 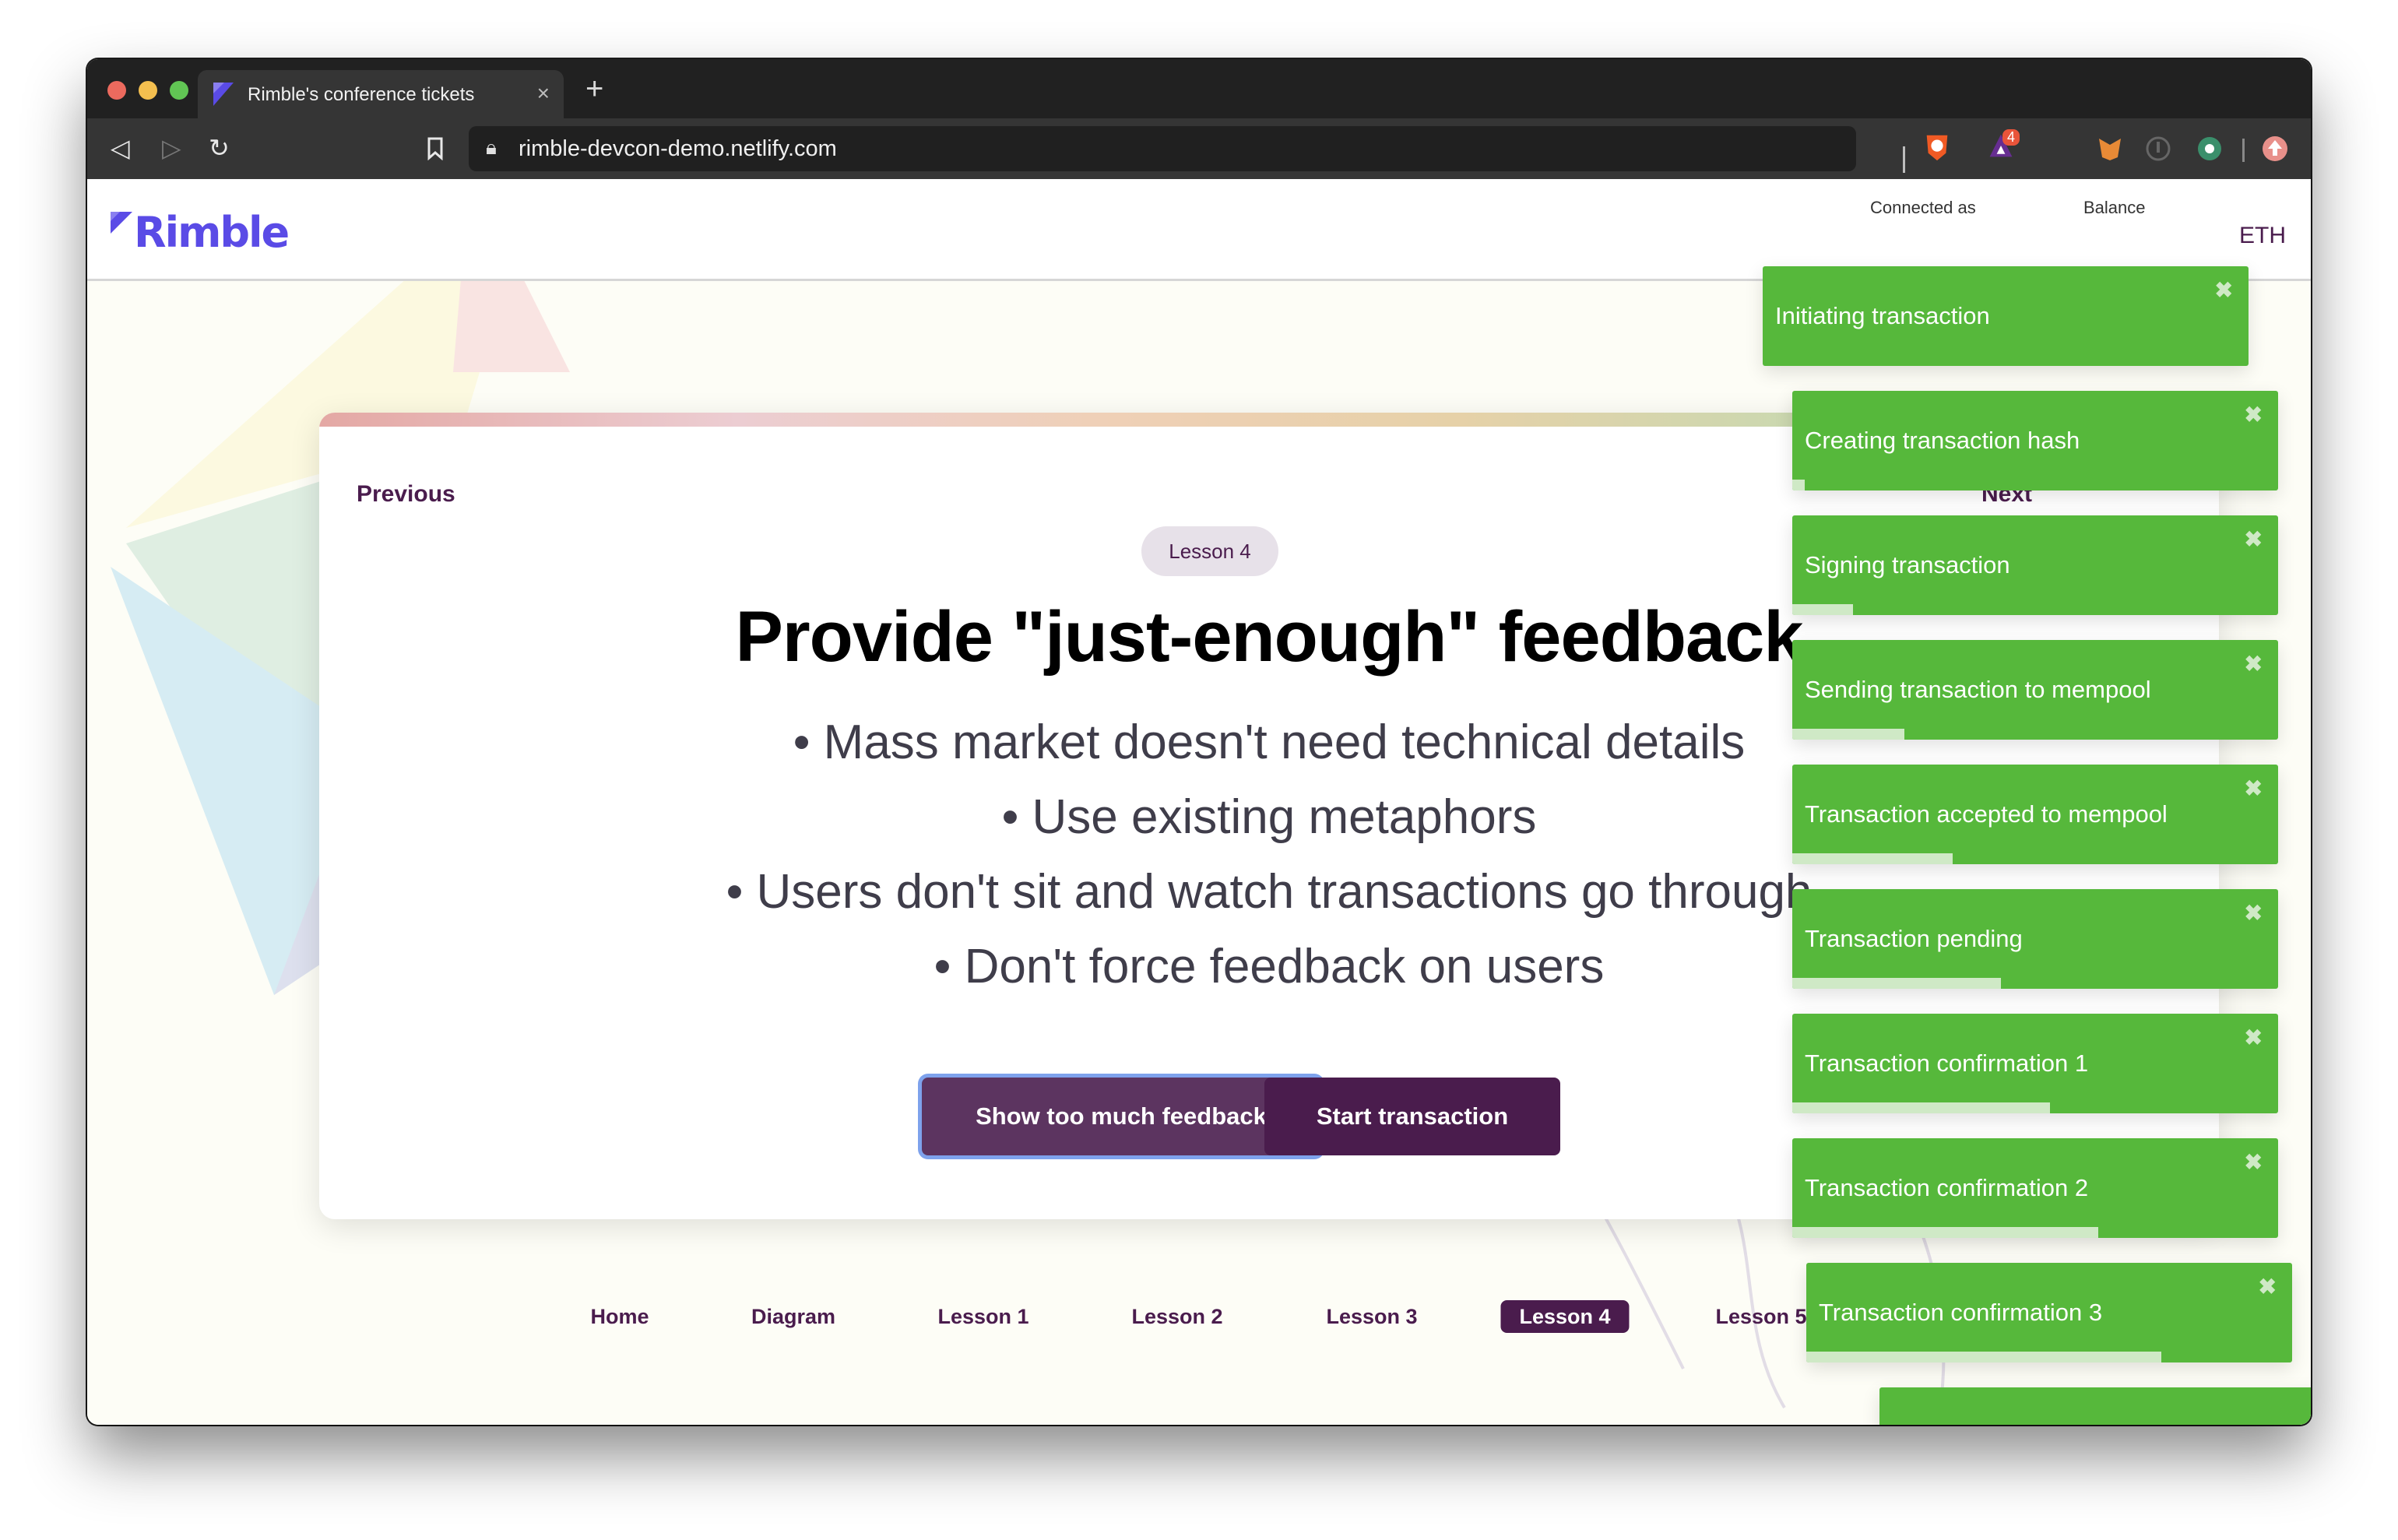 I want to click on connected-label: Connected as, so click(x=1923, y=207).